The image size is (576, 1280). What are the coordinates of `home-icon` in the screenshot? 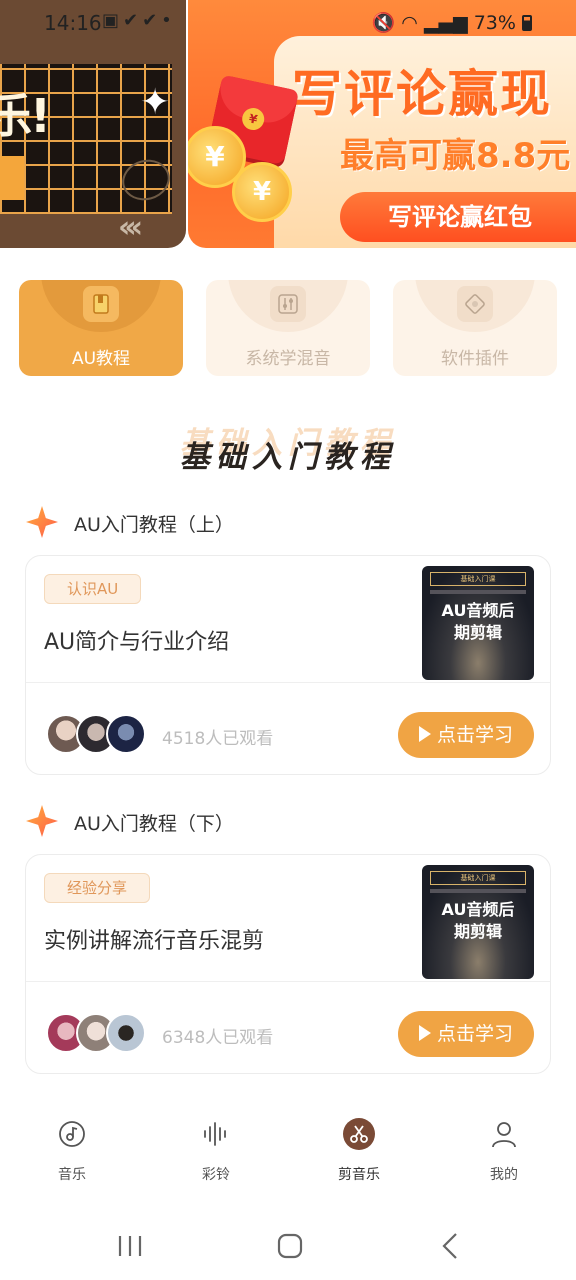 It's located at (290, 1246).